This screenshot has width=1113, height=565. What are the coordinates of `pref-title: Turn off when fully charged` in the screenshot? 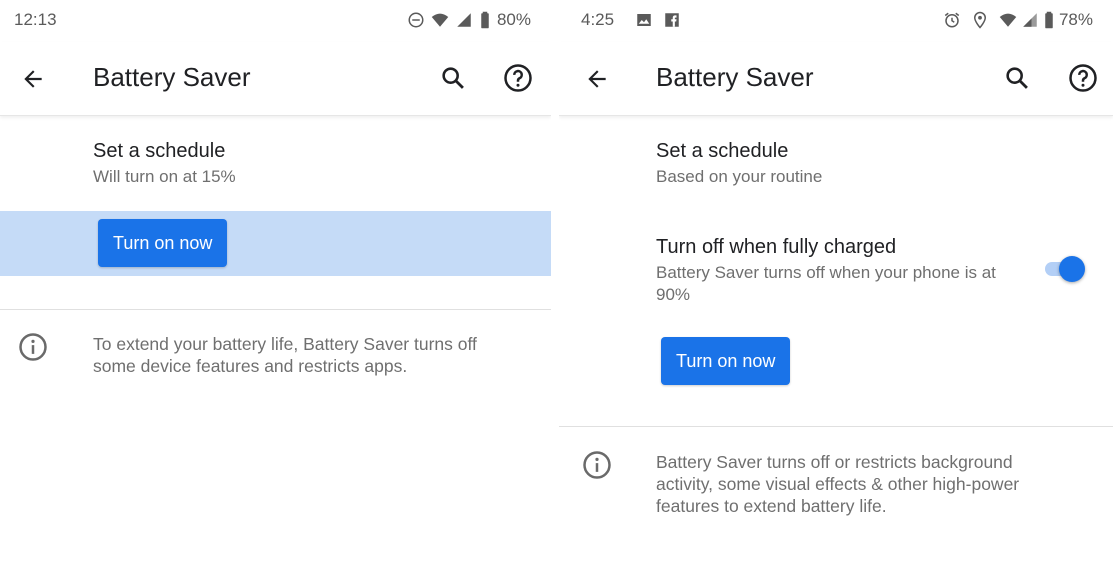 It's located at (776, 247).